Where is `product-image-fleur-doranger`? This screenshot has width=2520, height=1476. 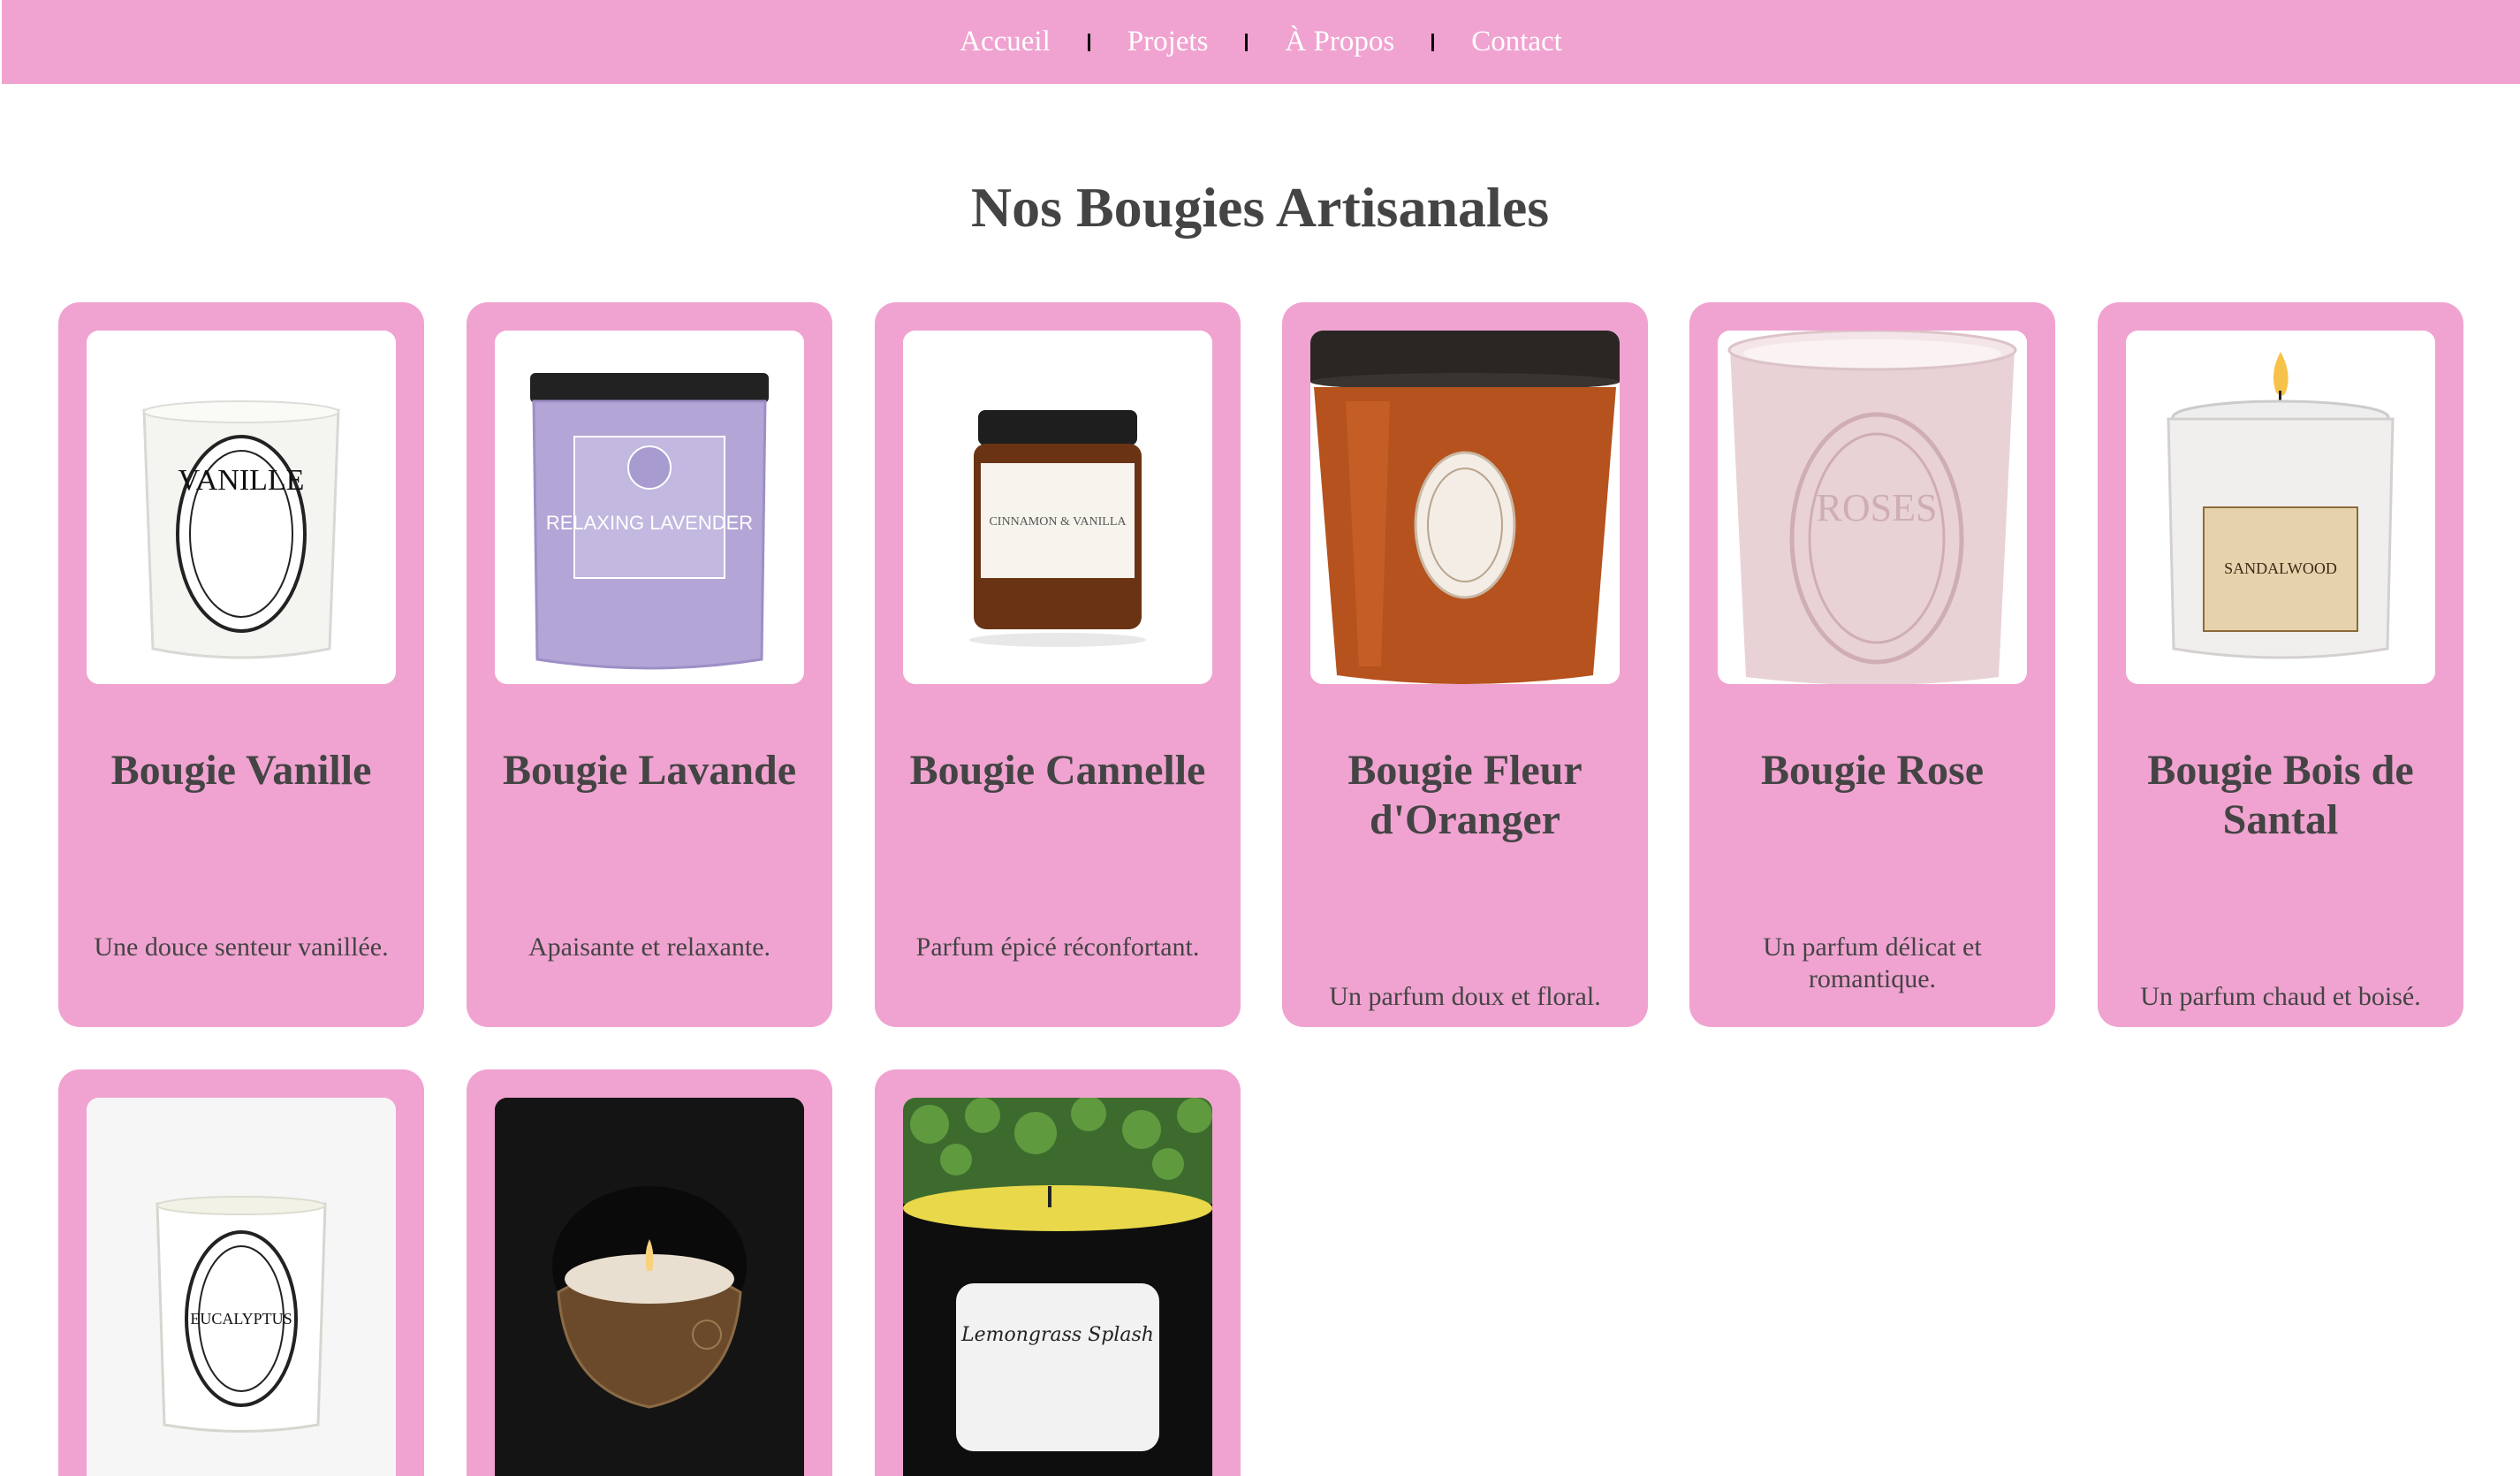
product-image-fleur-doranger is located at coordinates (1465, 507).